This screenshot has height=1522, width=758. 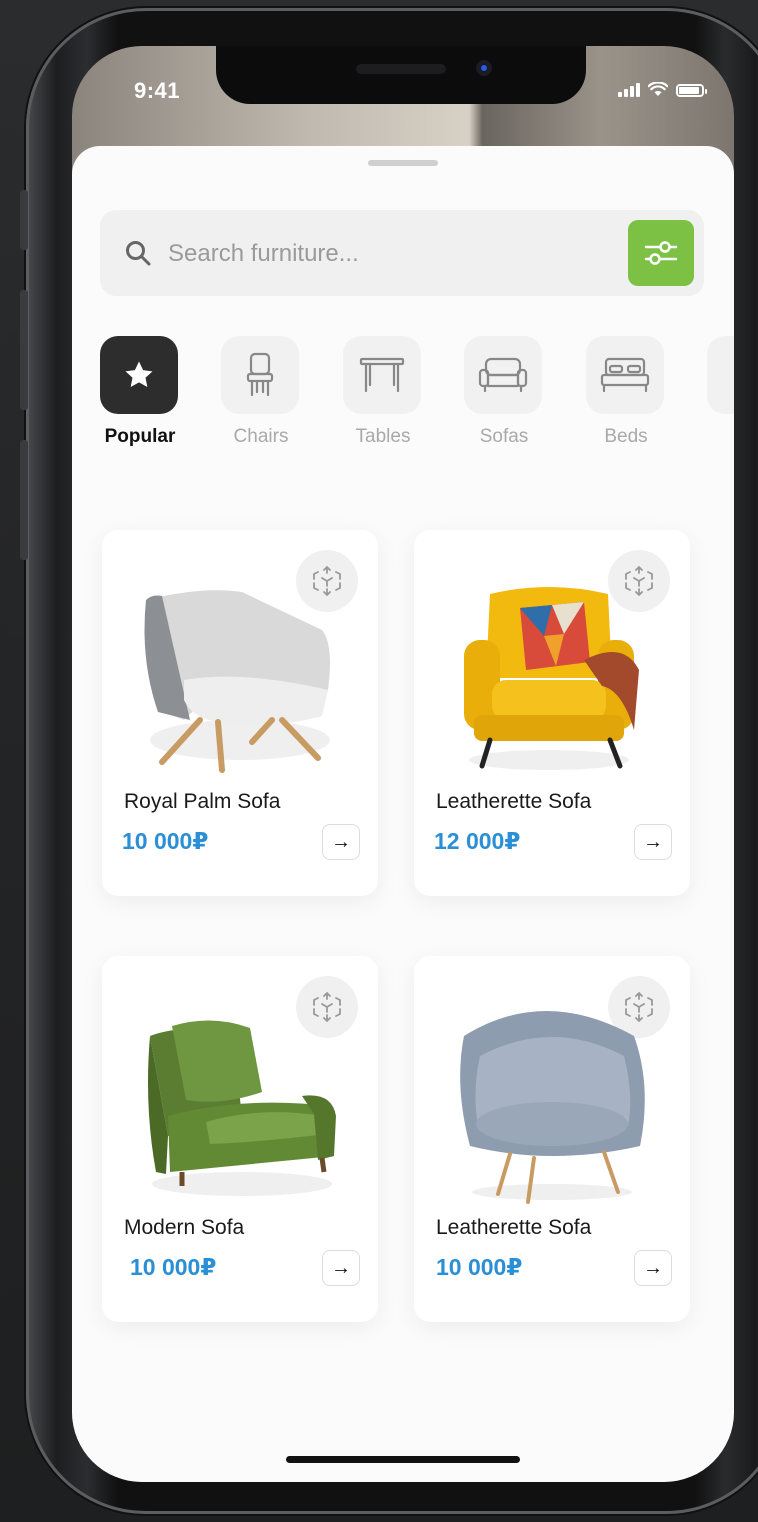 What do you see at coordinates (401, 75) in the screenshot?
I see `notch` at bounding box center [401, 75].